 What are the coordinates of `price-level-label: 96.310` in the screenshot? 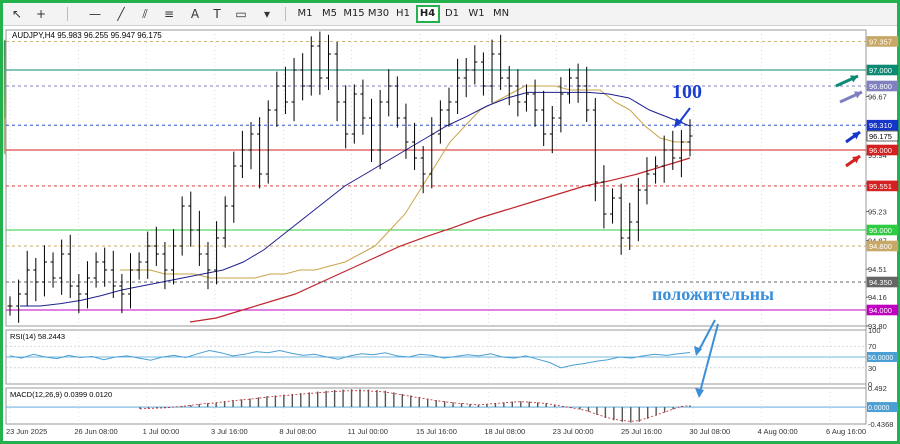 It's located at (880, 125).